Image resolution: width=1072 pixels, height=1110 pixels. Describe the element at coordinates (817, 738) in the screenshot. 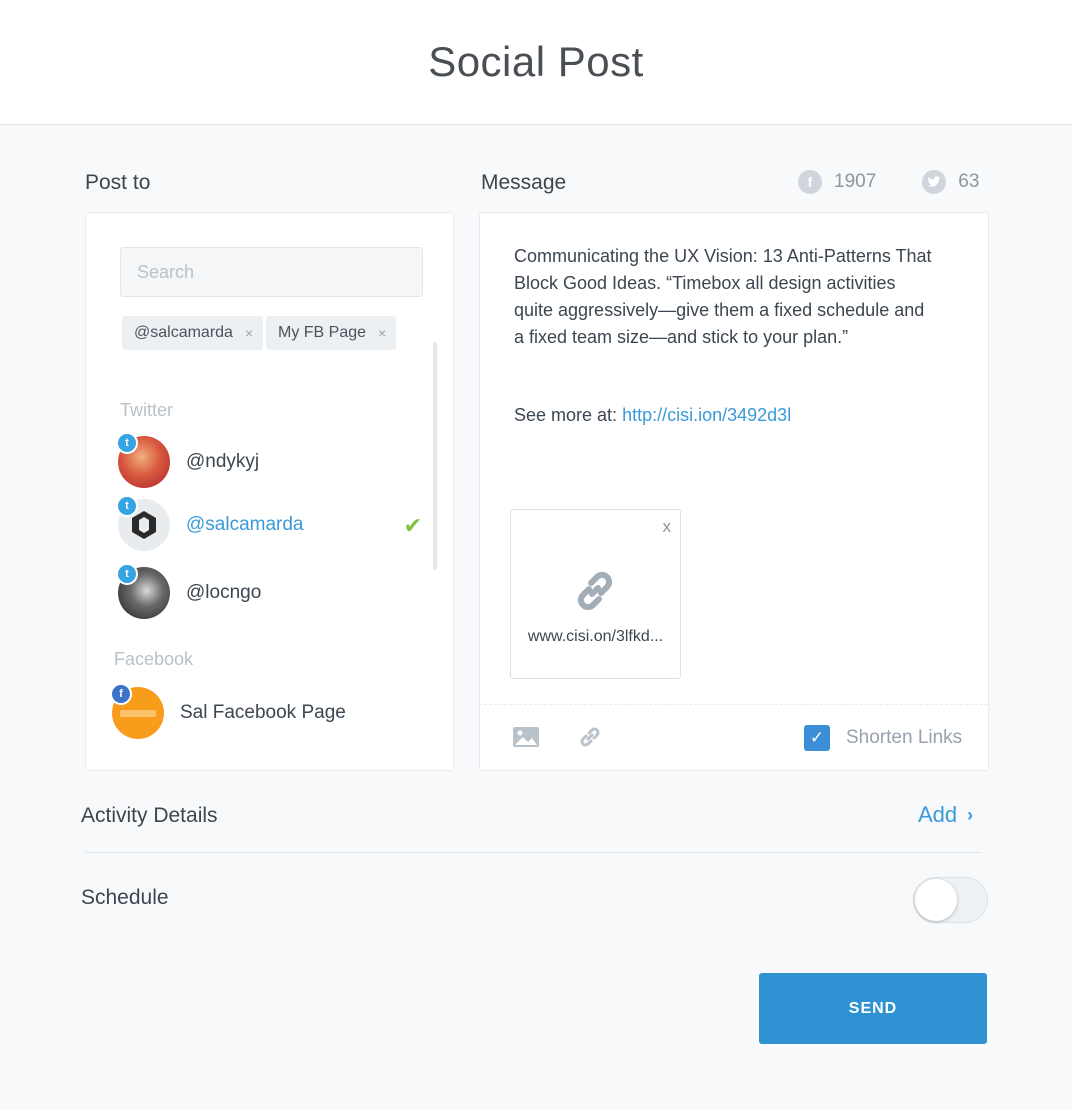

I see `shorten-links-checkbox: ✓` at that location.